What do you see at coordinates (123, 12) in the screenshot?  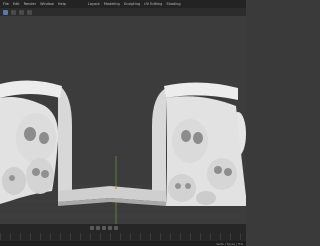 I see `viewport-header` at bounding box center [123, 12].